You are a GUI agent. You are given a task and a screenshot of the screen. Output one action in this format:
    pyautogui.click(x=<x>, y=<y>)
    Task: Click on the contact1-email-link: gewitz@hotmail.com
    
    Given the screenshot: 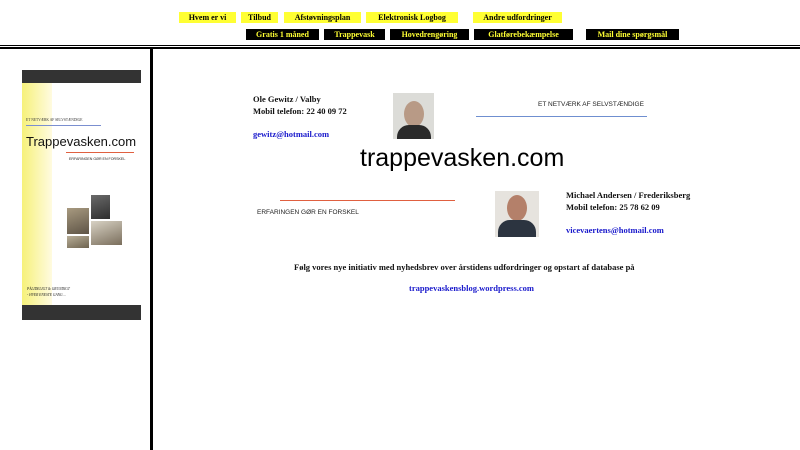 What is the action you would take?
    pyautogui.click(x=291, y=134)
    